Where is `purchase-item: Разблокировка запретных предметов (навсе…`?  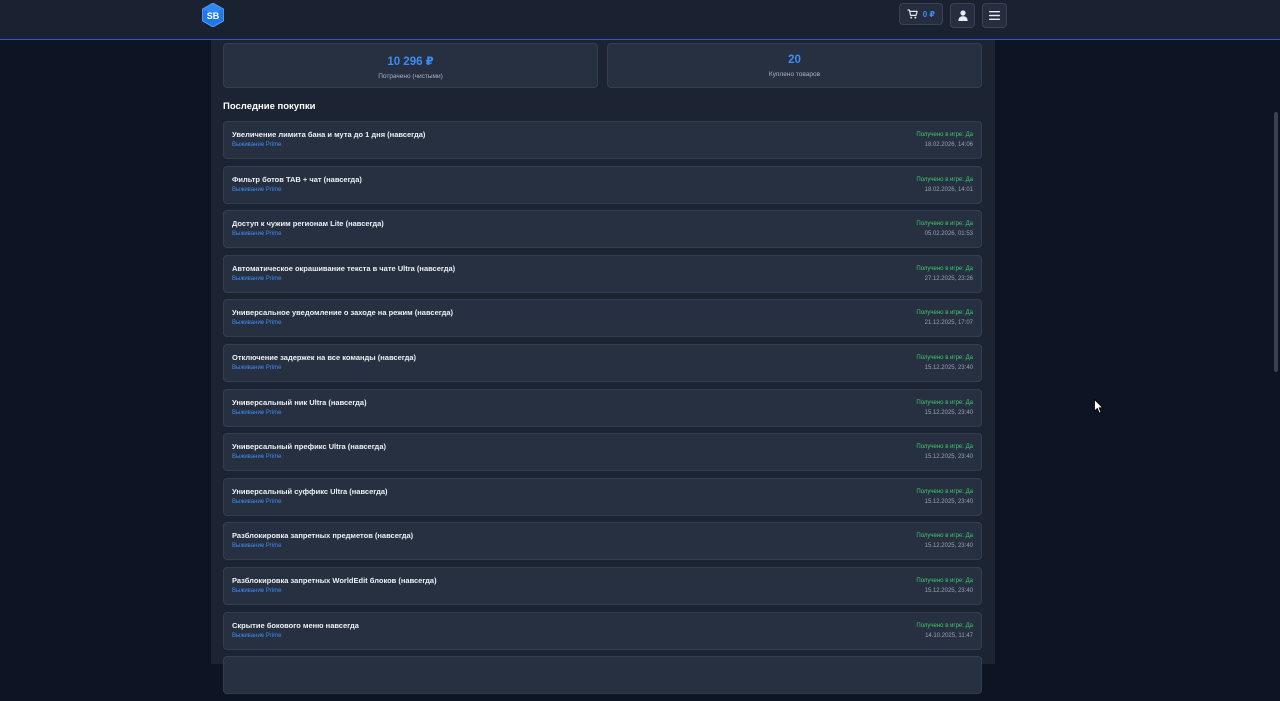 purchase-item: Разблокировка запретных предметов (навсе… is located at coordinates (602, 541).